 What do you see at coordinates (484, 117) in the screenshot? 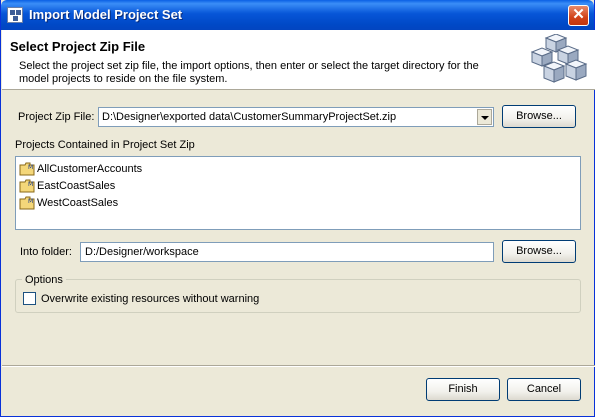
I see `chevron-down-icon` at bounding box center [484, 117].